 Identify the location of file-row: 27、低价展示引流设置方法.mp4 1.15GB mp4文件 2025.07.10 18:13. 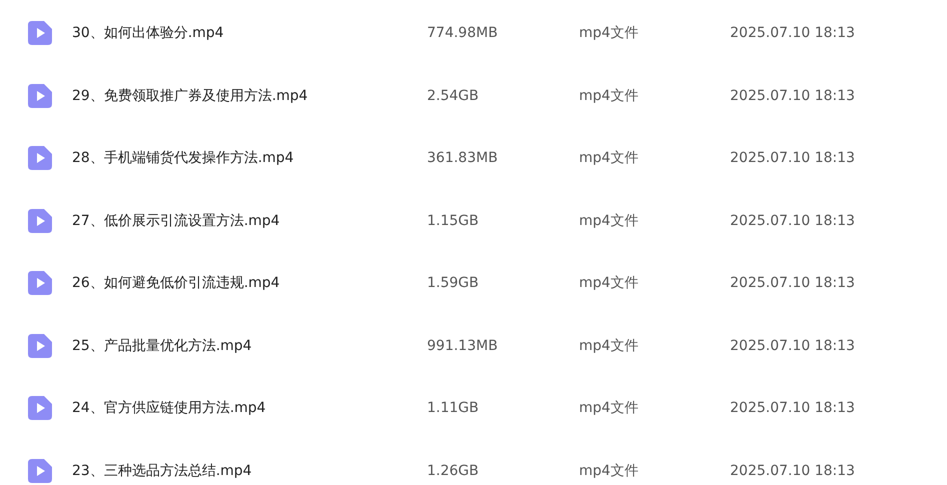
(473, 221).